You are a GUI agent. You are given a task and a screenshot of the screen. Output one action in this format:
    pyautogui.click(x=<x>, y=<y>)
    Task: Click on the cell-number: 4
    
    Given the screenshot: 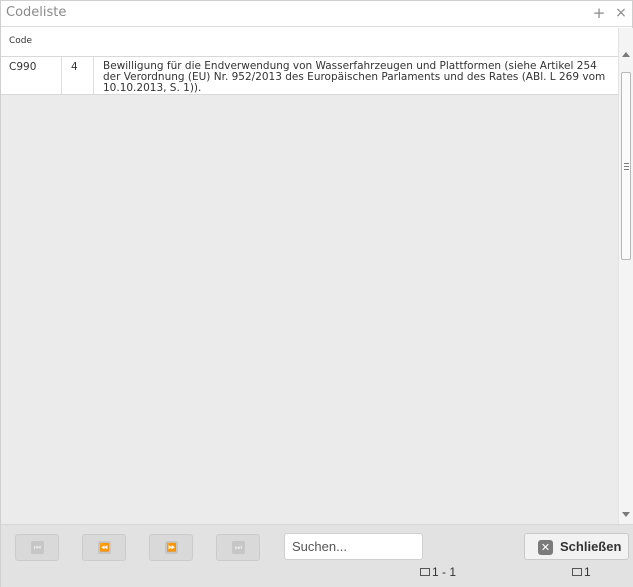 What is the action you would take?
    pyautogui.click(x=78, y=75)
    